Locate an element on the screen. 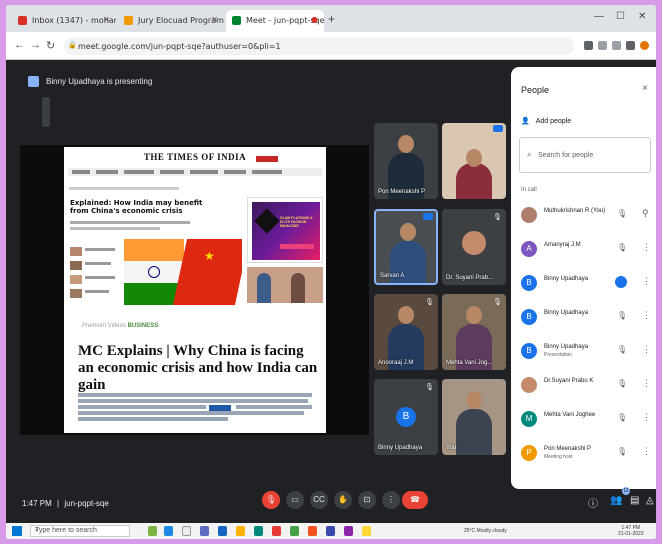  mic-toggle-button: 🎙 is located at coordinates (271, 500).